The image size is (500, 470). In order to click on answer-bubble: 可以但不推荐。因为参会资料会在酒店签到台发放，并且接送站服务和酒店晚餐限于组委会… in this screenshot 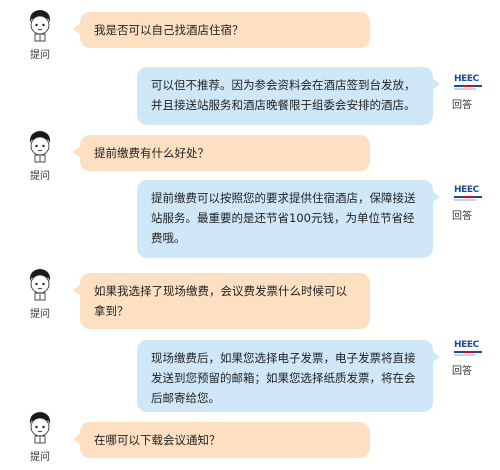, I will do `click(288, 96)`.